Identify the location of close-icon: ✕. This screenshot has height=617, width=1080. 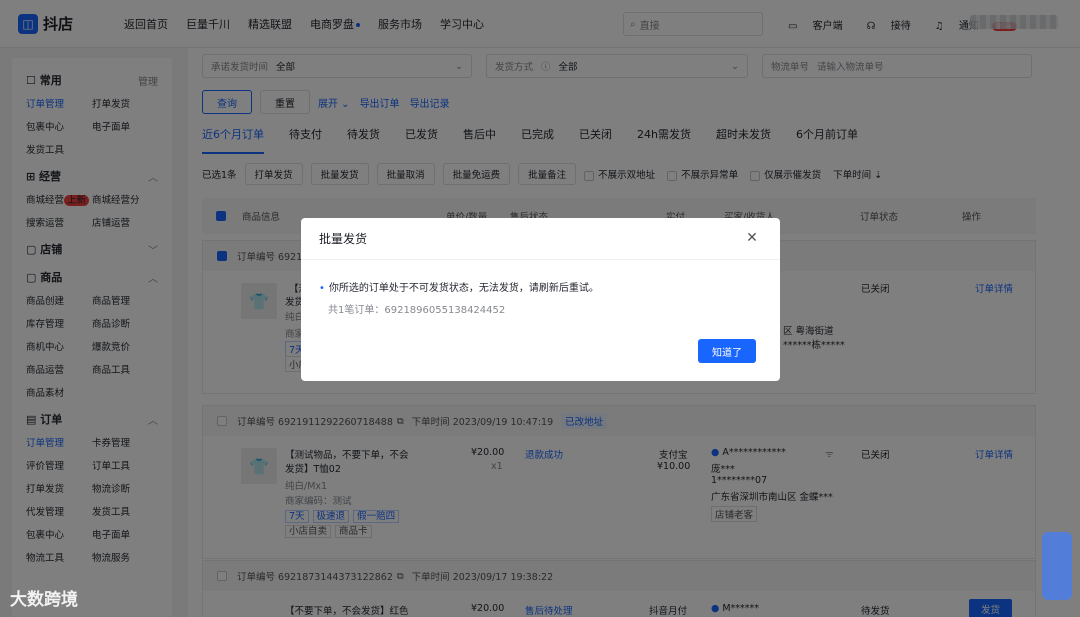
(752, 238).